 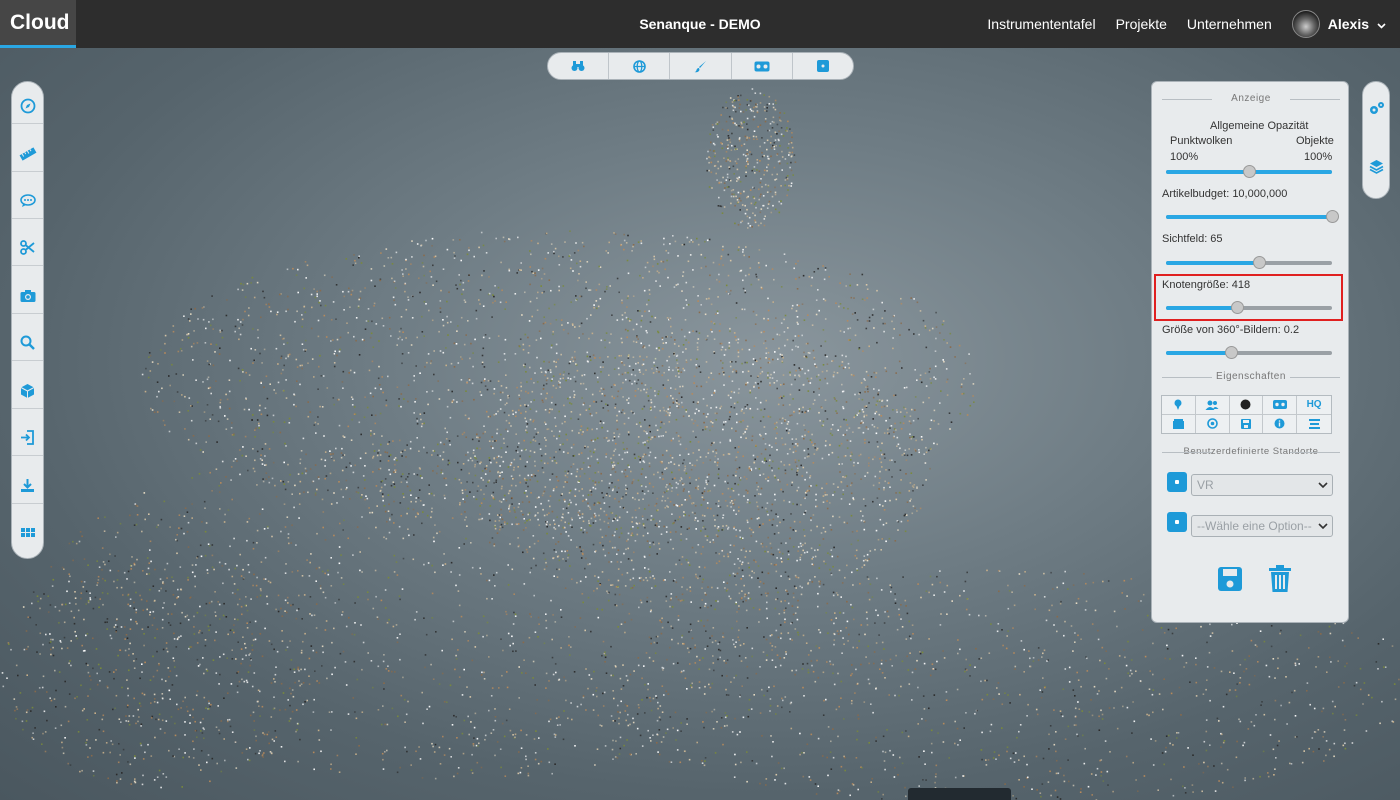 What do you see at coordinates (1348, 24) in the screenshot?
I see `user-name: Alexis` at bounding box center [1348, 24].